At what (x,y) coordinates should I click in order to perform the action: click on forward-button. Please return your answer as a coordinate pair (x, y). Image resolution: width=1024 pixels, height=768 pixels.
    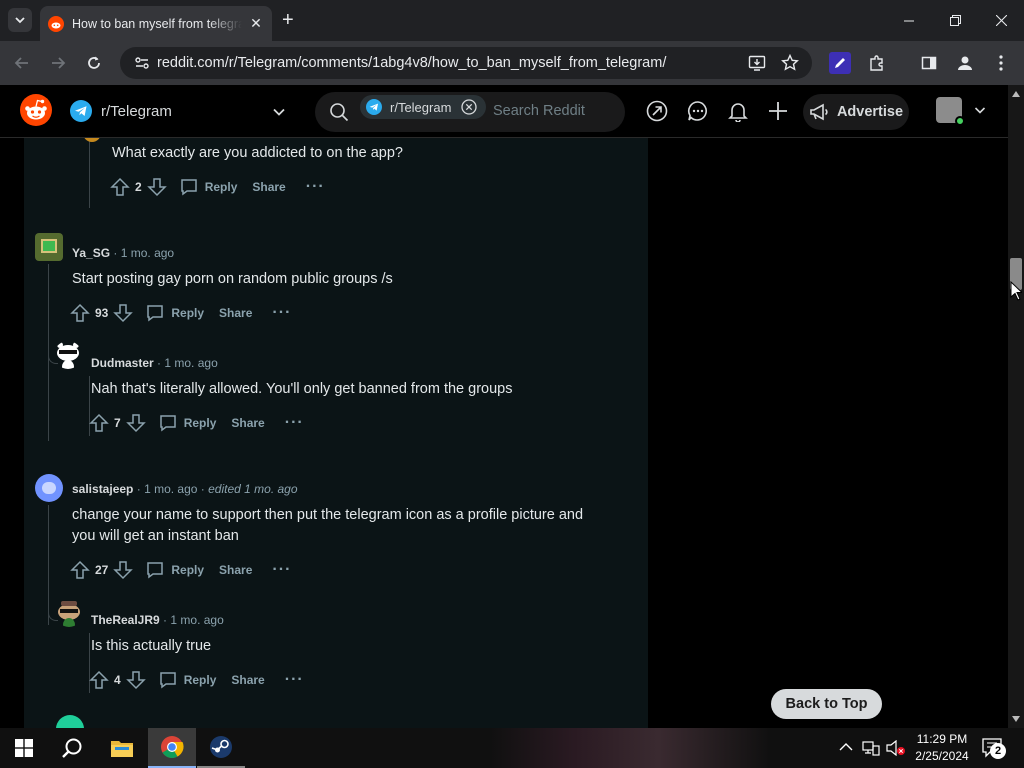
    Looking at the image, I should click on (58, 63).